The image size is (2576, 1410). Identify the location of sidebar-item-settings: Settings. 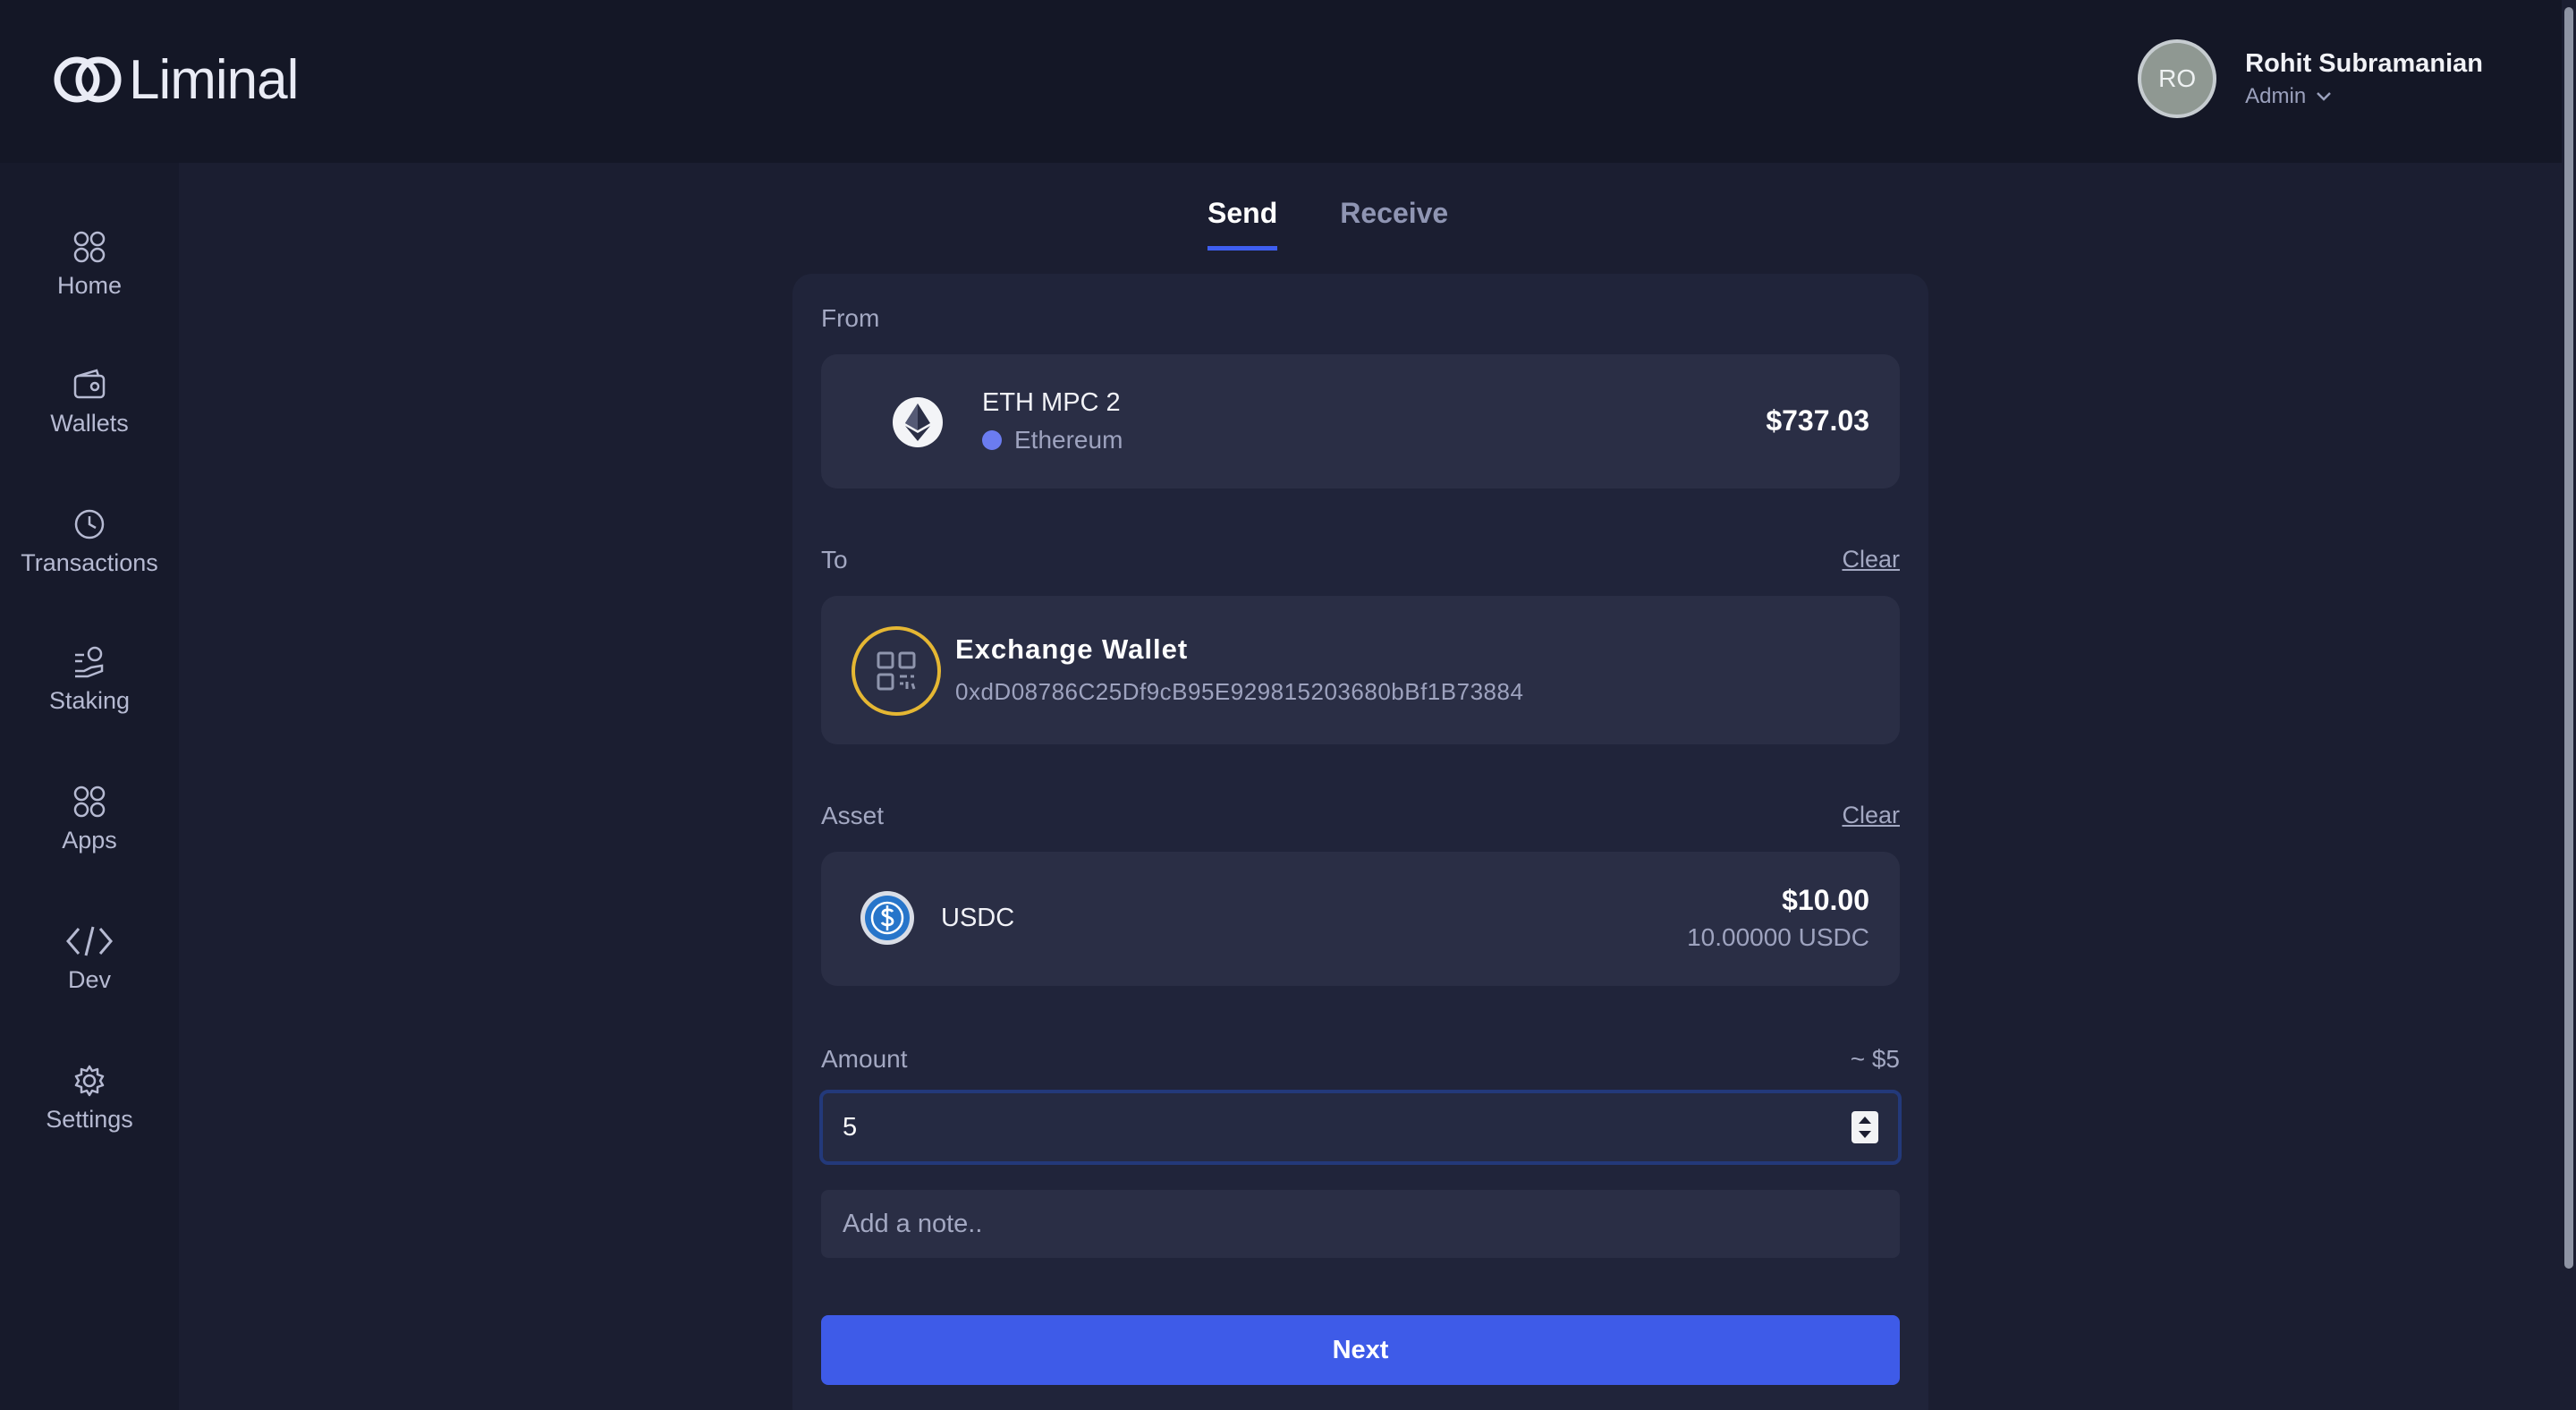
(89, 1099).